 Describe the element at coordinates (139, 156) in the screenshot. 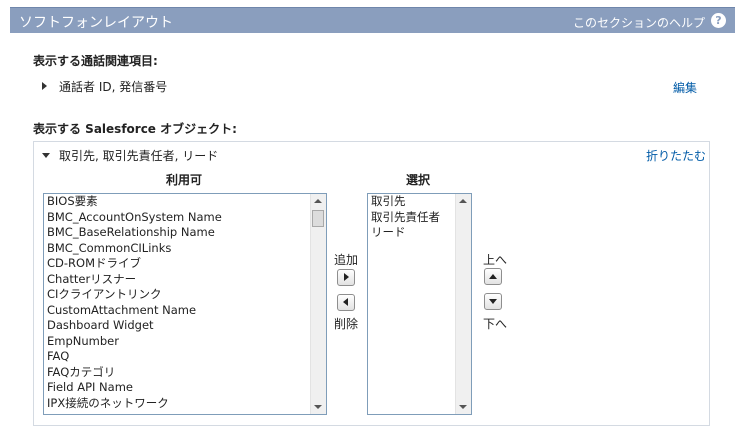

I see `selected-objects-summary: 取引先, 取引先責任者, リード` at that location.